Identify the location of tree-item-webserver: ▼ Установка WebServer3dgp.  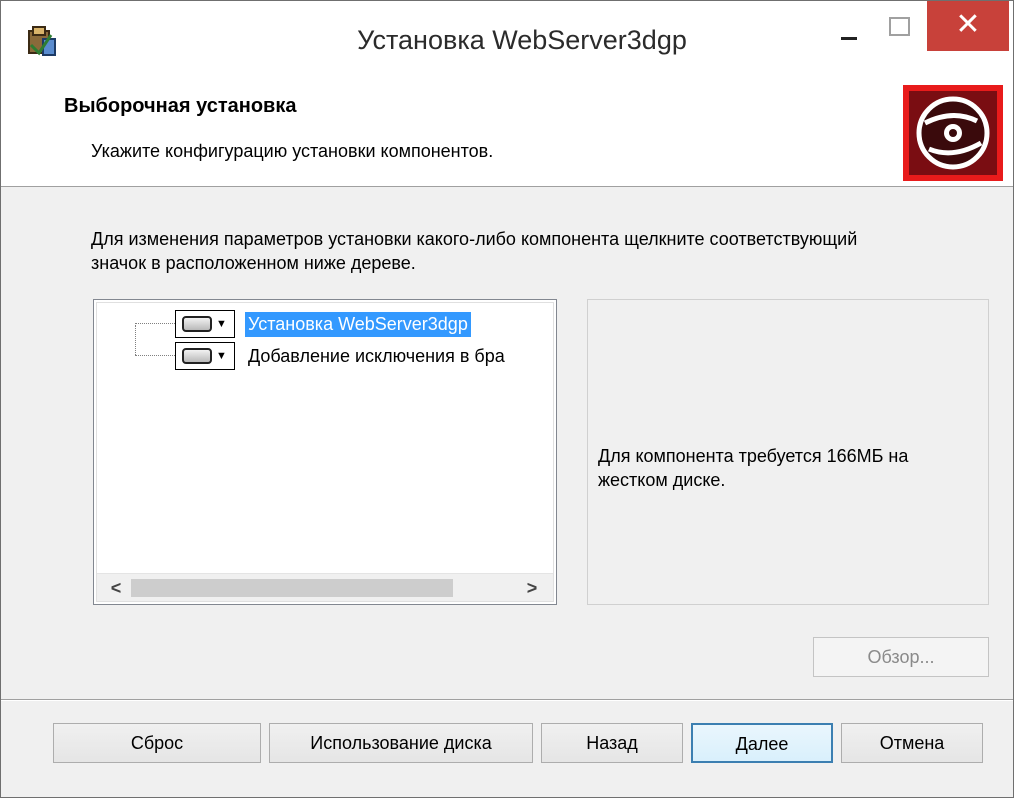
(323, 324).